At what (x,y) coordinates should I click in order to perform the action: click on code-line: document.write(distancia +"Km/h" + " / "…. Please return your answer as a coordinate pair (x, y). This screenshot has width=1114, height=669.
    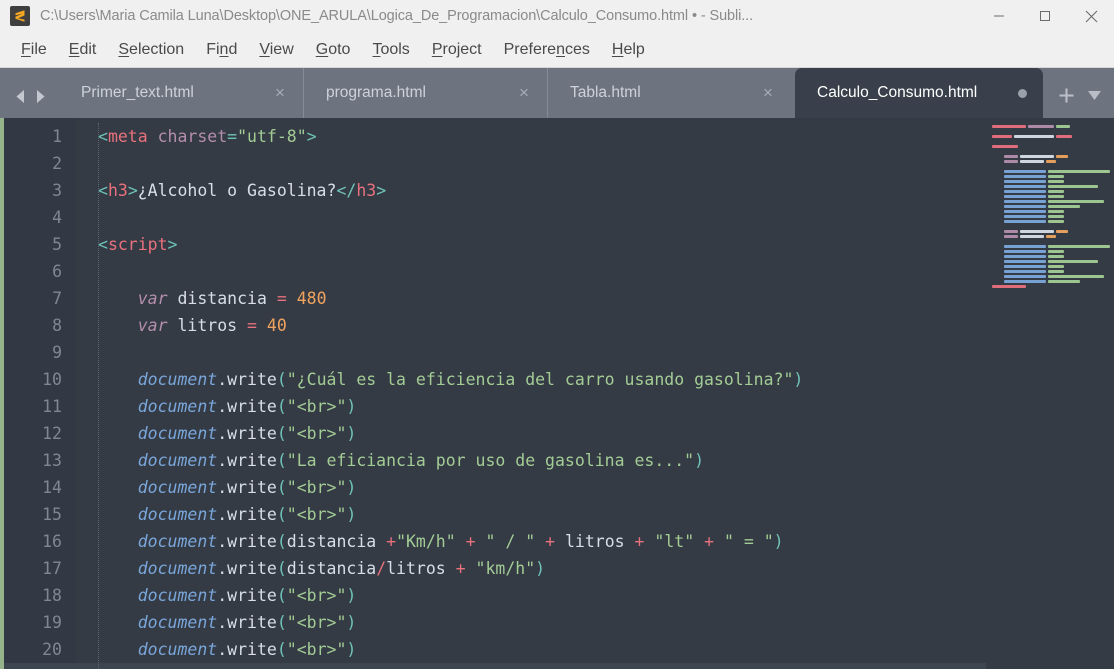
    Looking at the image, I should click on (595, 541).